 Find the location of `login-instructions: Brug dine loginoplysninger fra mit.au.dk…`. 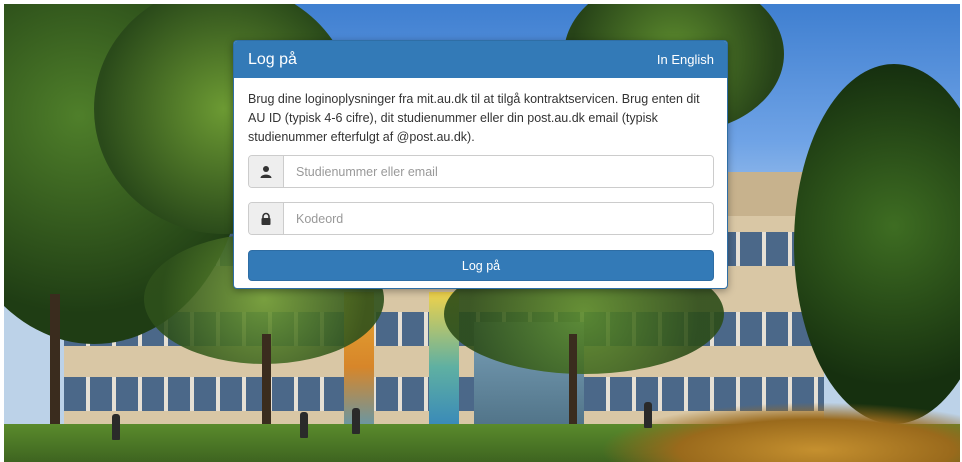

login-instructions: Brug dine loginoplysninger fra mit.au.dk… is located at coordinates (474, 118).